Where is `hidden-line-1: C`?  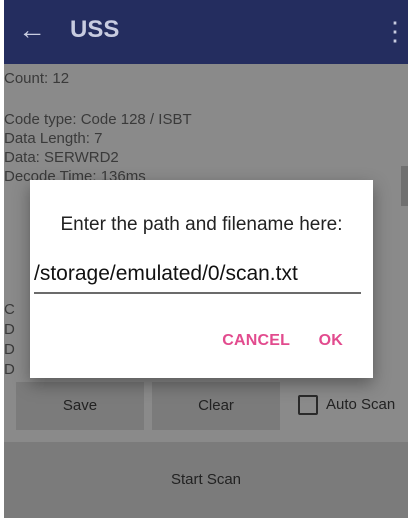 hidden-line-1: C is located at coordinates (9, 309).